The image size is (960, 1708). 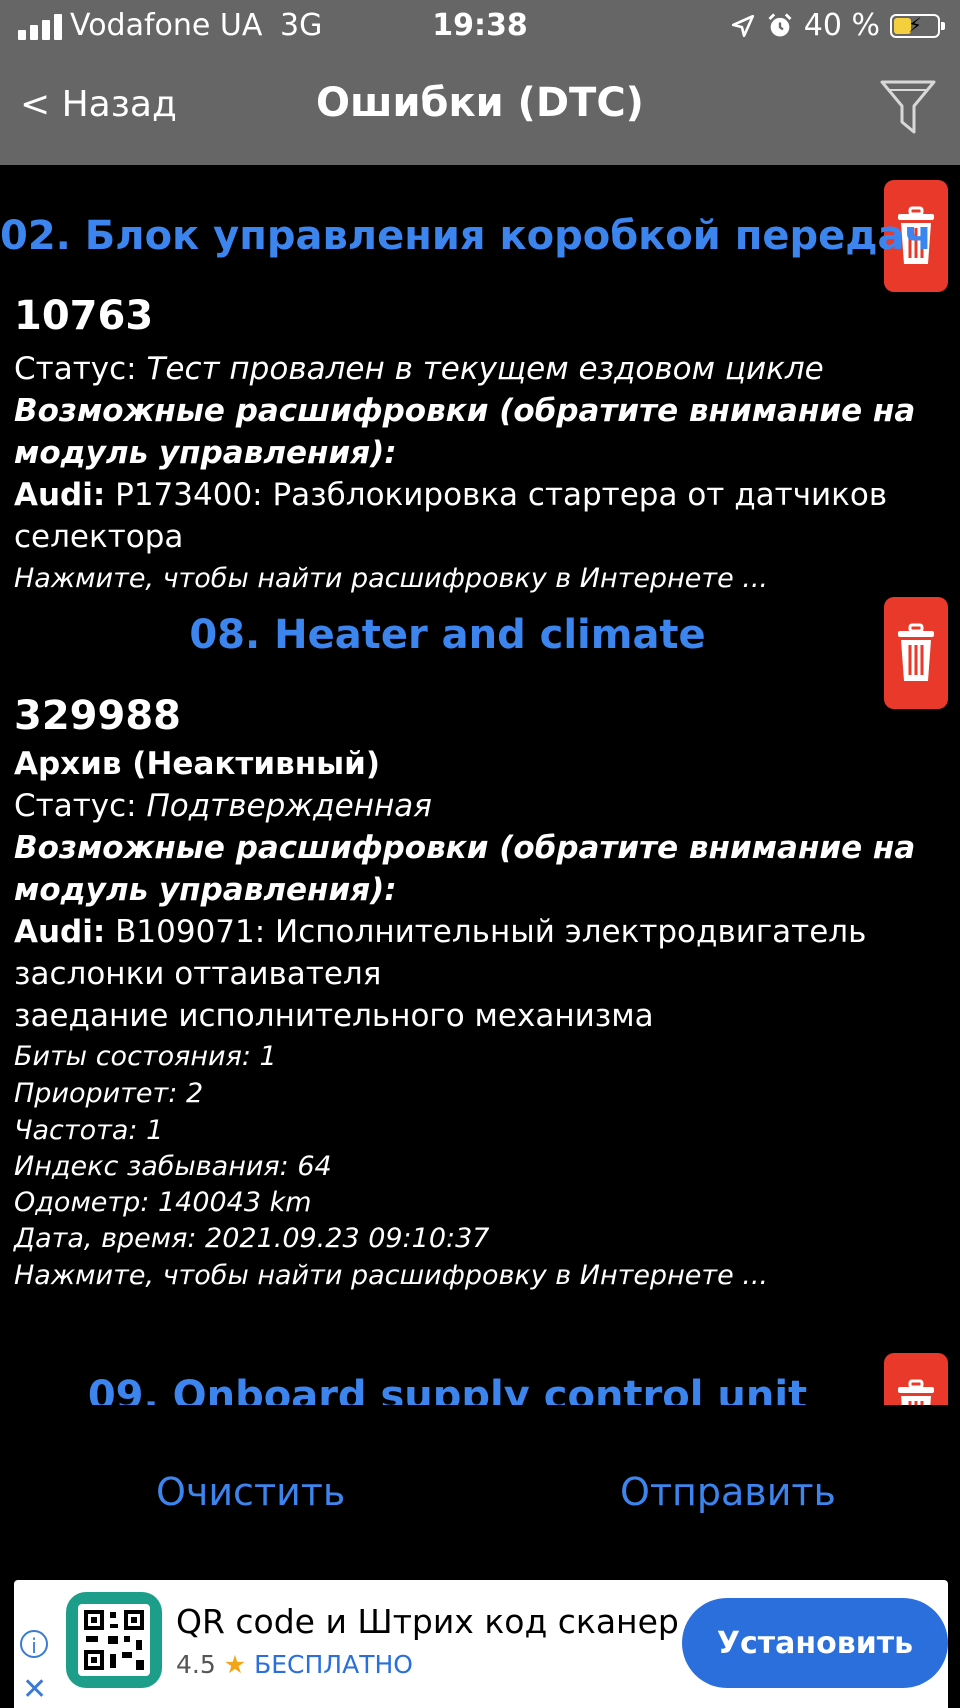 I want to click on page-title: Ошибки (DTC), so click(x=480, y=103).